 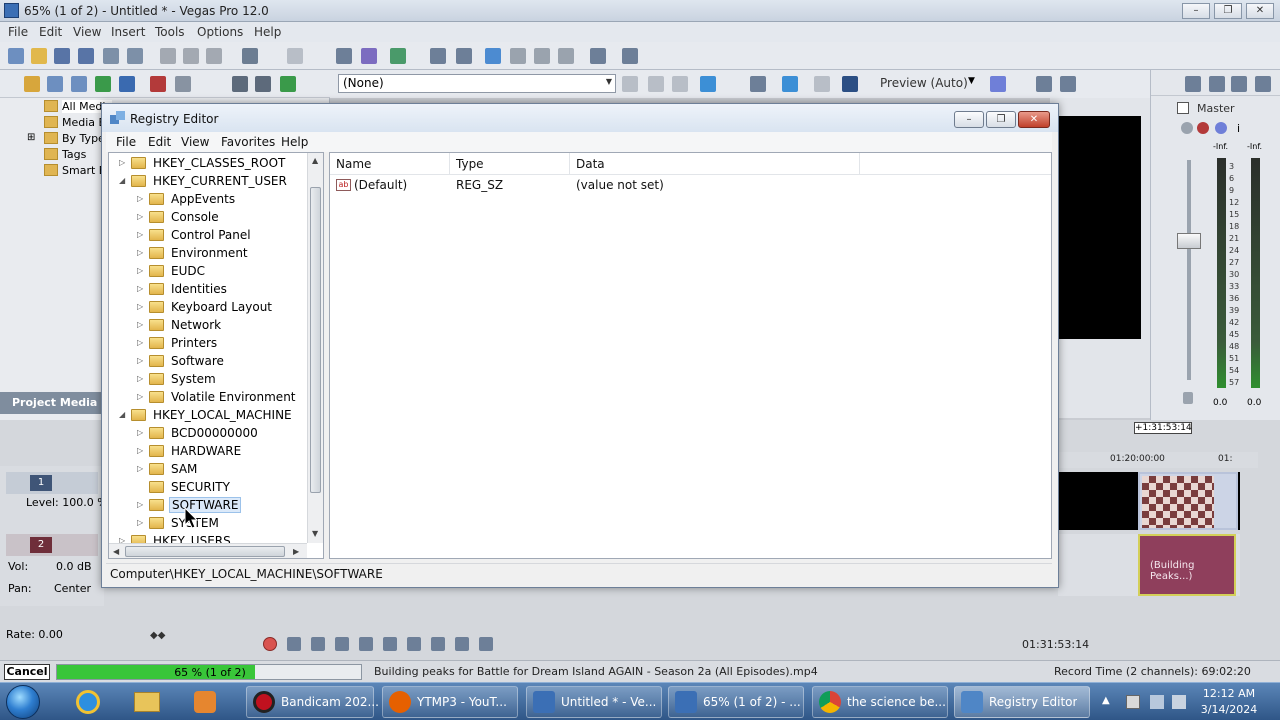 What do you see at coordinates (1239, 84) in the screenshot?
I see `dim-icon` at bounding box center [1239, 84].